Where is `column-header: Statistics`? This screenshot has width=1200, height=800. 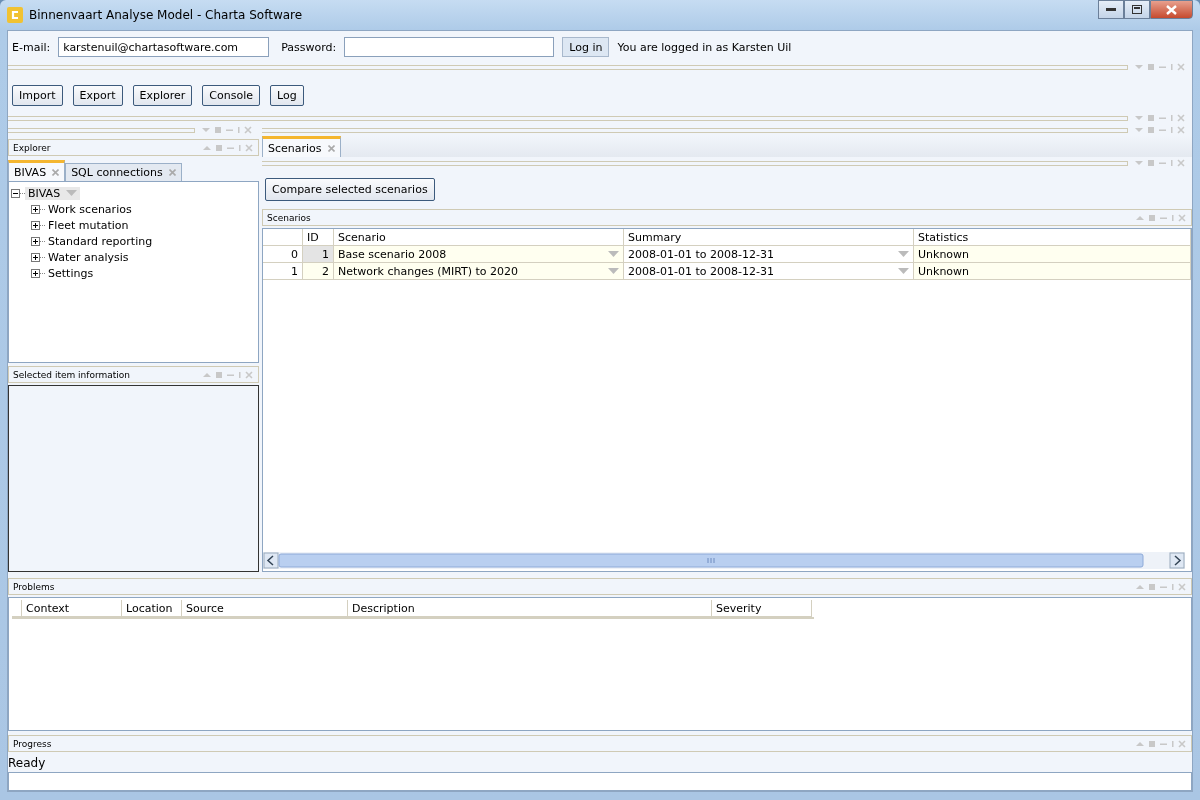 column-header: Statistics is located at coordinates (1052, 237).